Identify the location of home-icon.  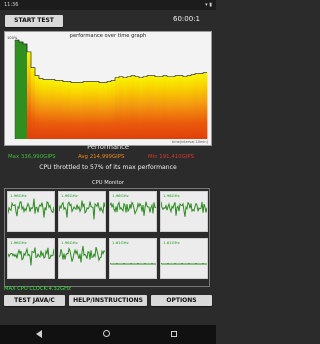
(106, 333).